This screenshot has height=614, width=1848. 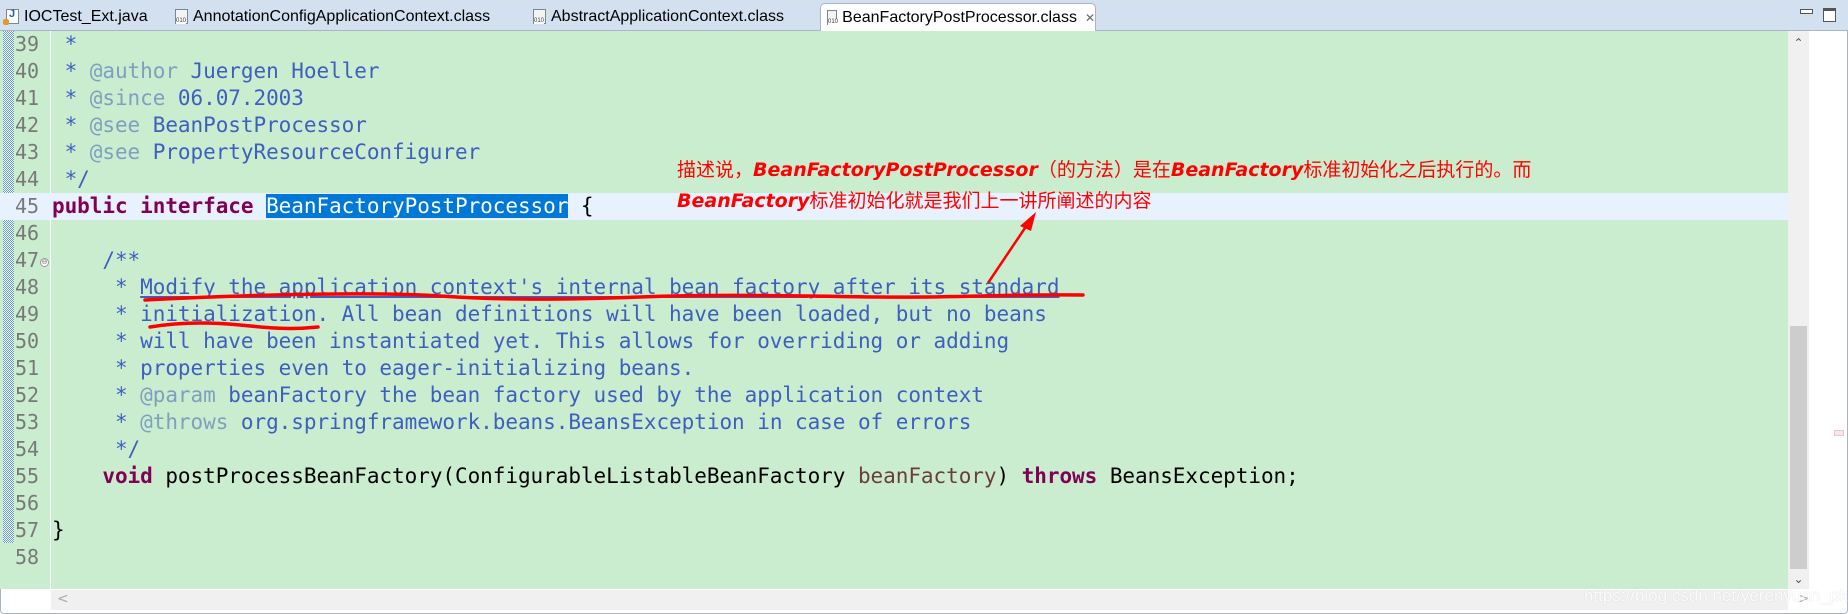 What do you see at coordinates (1829, 15) in the screenshot?
I see `maximize-icon` at bounding box center [1829, 15].